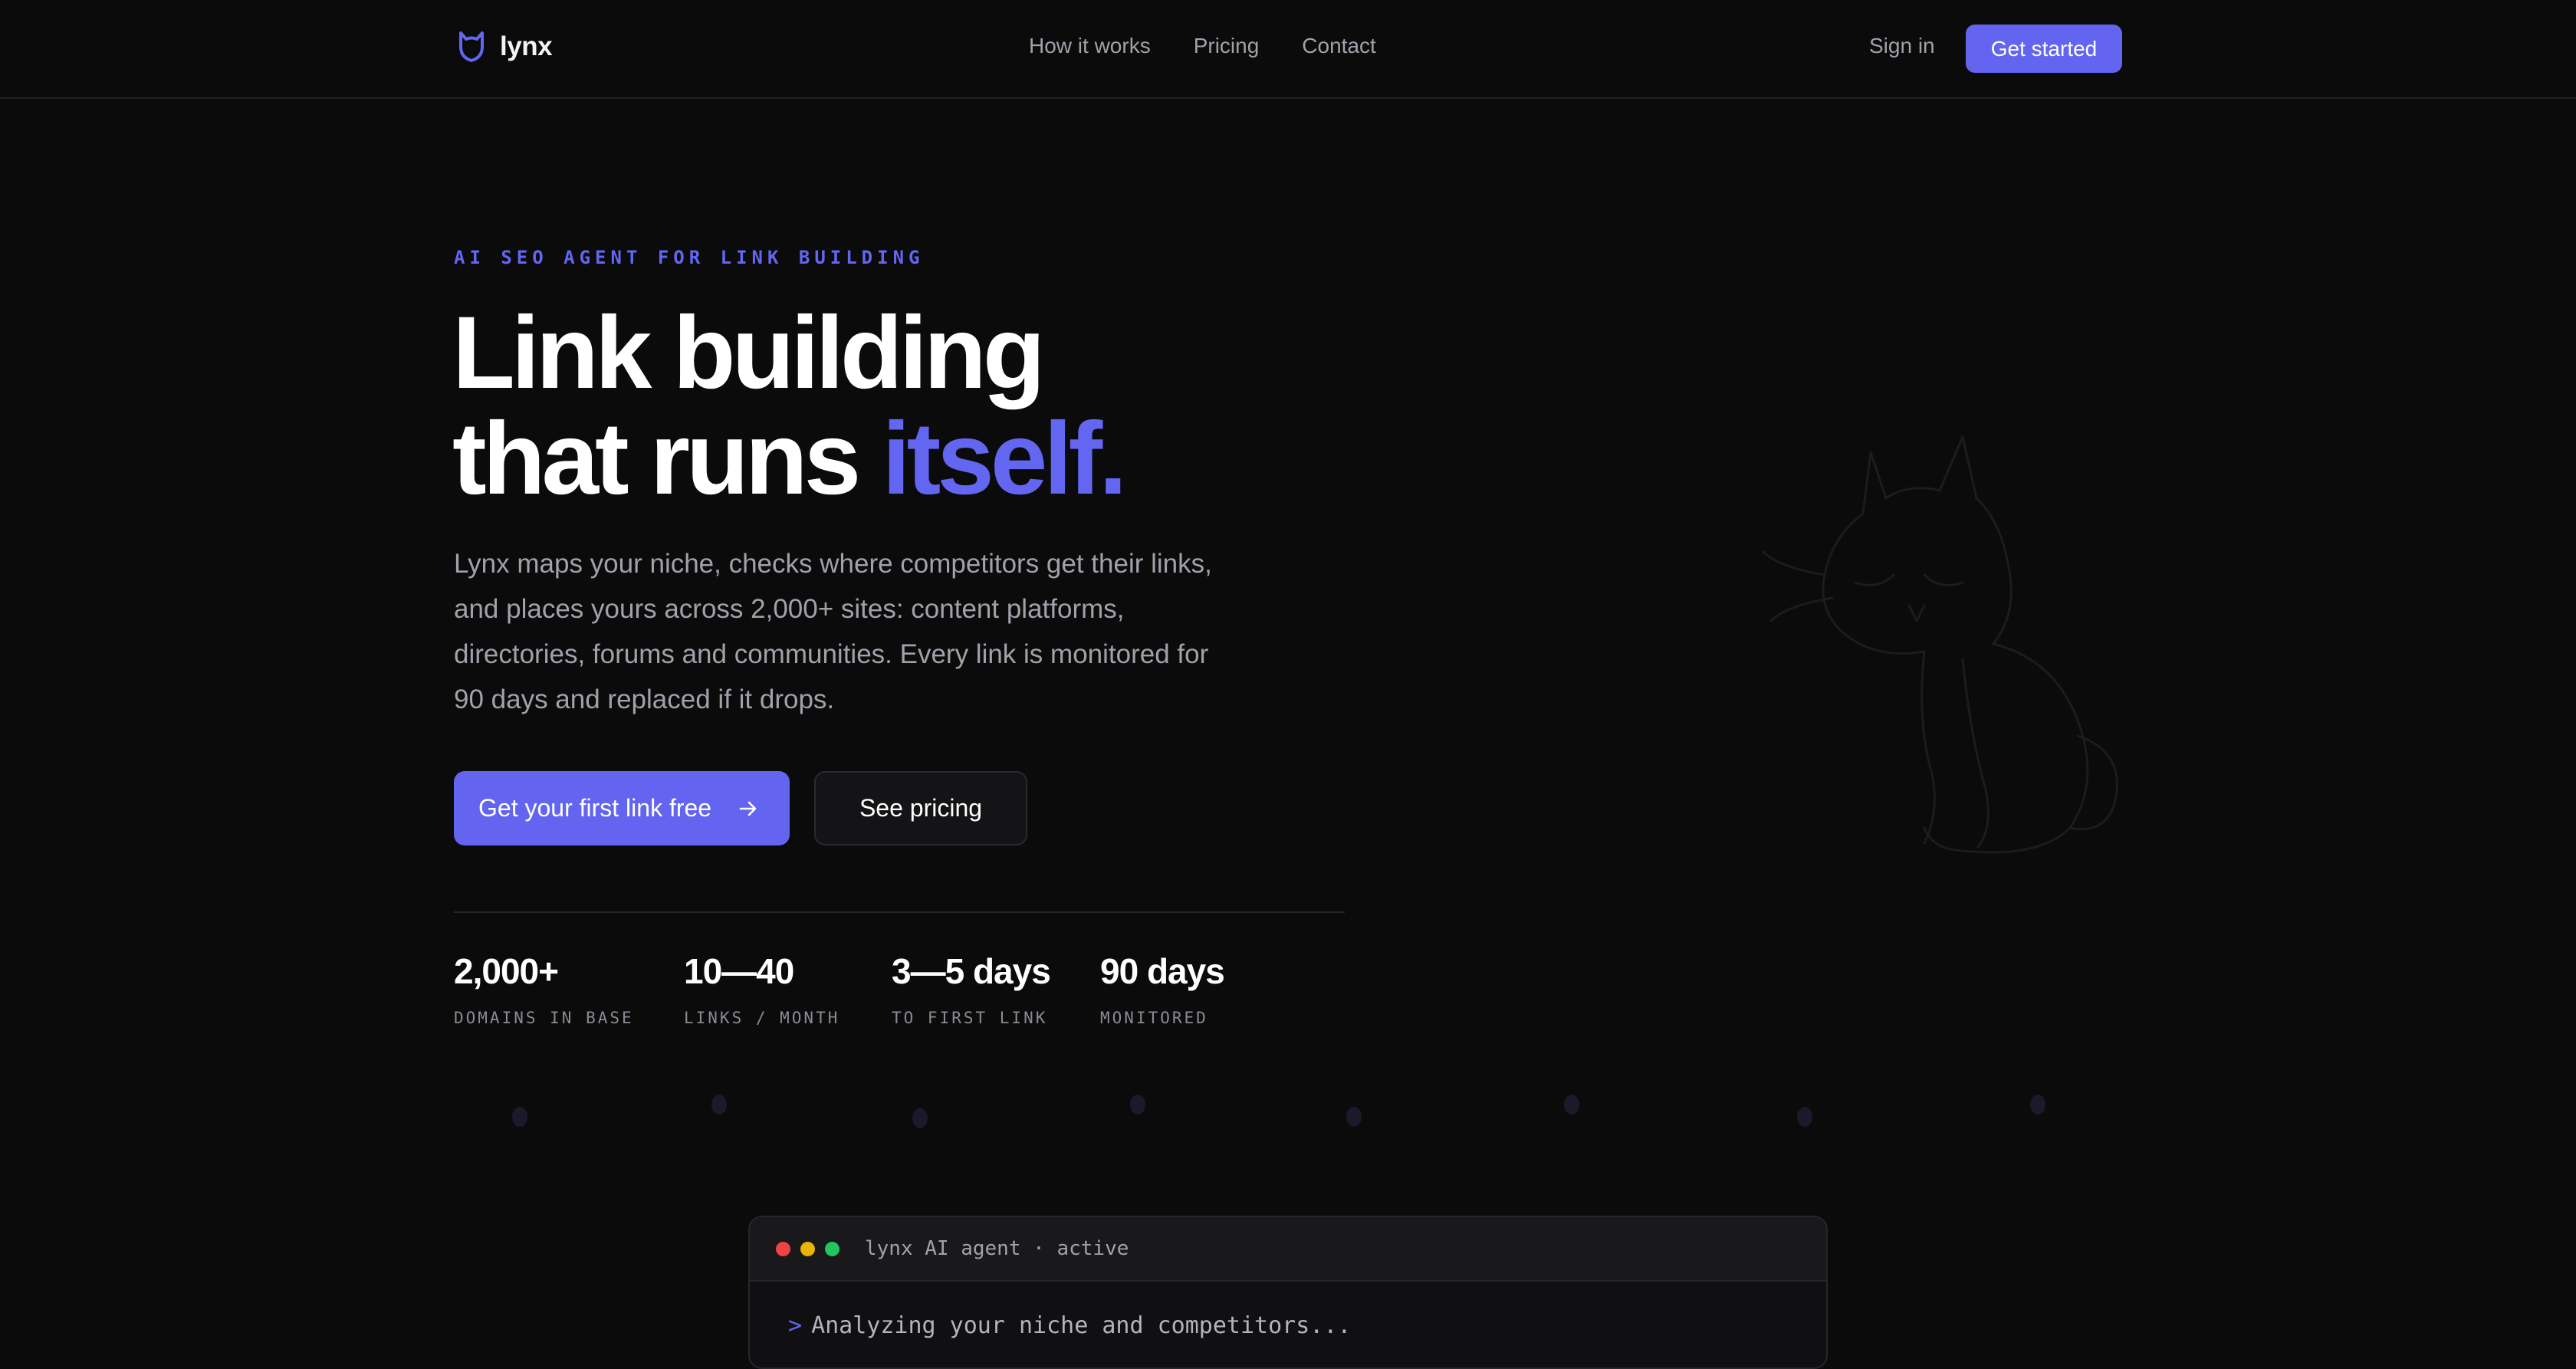  What do you see at coordinates (749, 808) in the screenshot?
I see `arrow-right-icon` at bounding box center [749, 808].